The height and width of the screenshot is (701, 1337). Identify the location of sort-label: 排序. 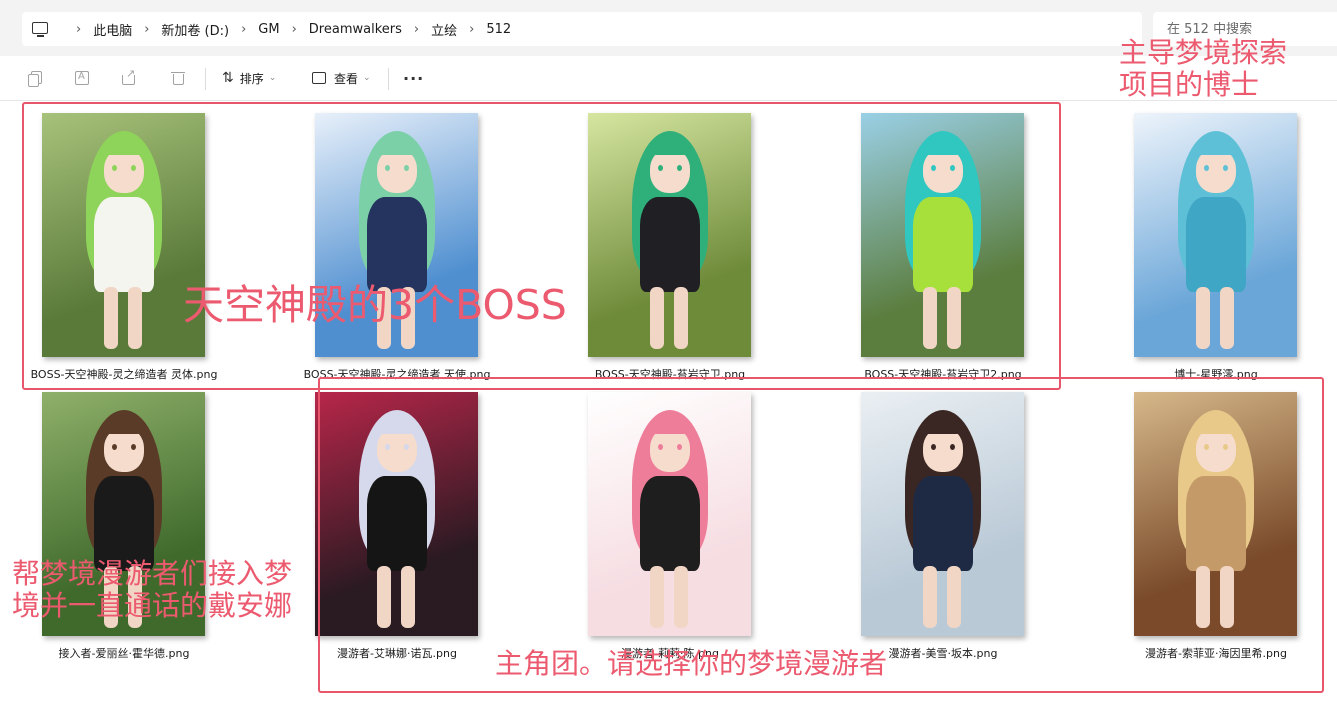
(251, 78).